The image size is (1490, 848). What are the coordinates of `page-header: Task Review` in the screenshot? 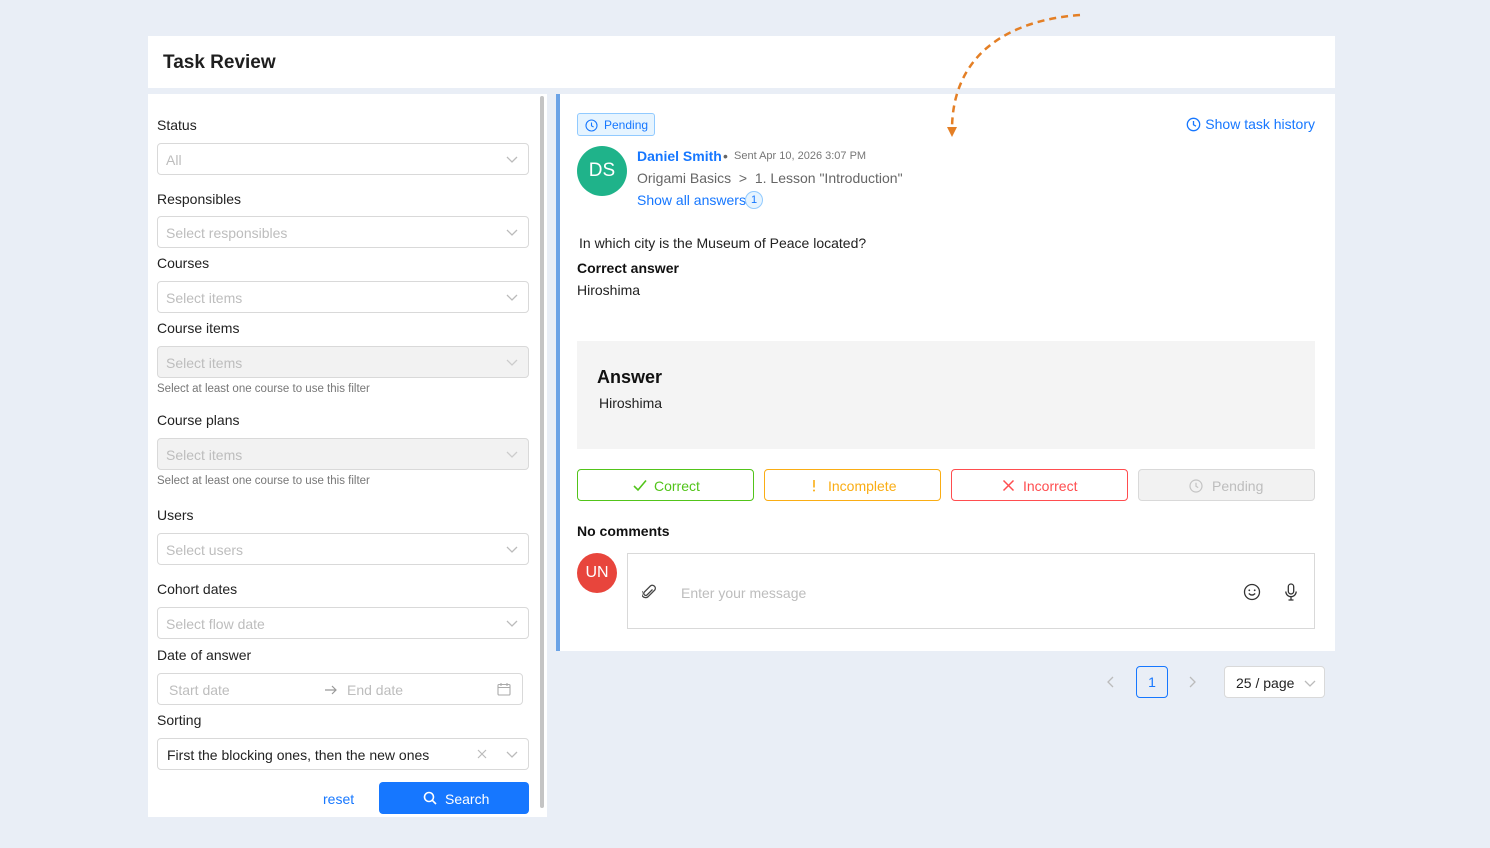 It's located at (741, 62).